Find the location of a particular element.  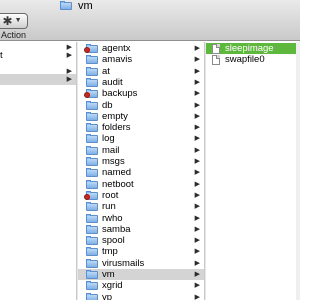

file-item: sleepimage is located at coordinates (253, 48).